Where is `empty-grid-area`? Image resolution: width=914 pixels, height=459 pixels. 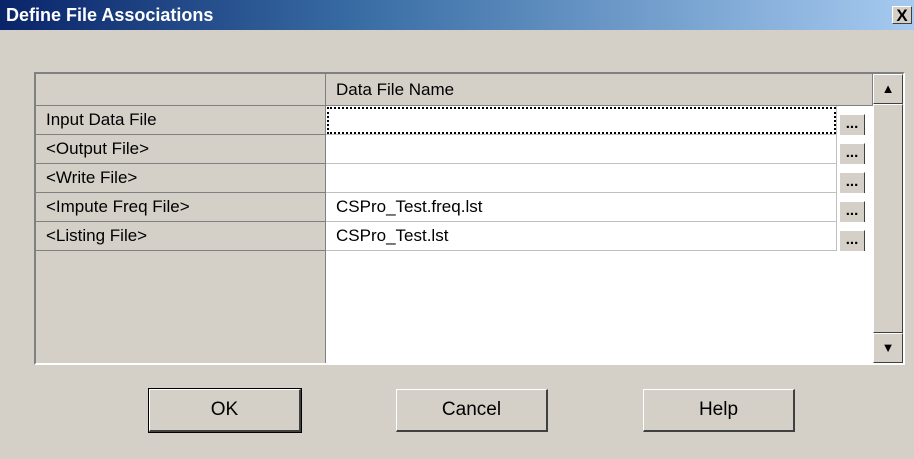 empty-grid-area is located at coordinates (599, 307).